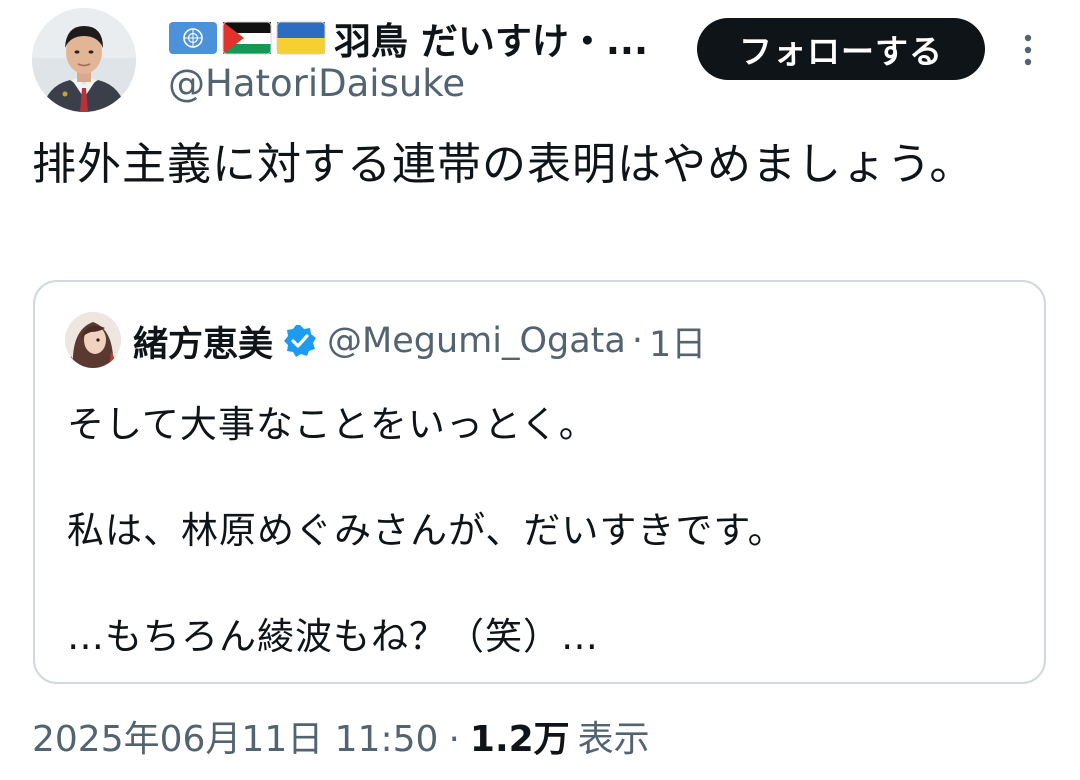 This screenshot has height=780, width=1080. Describe the element at coordinates (301, 38) in the screenshot. I see `ukraine-flag-icon` at that location.